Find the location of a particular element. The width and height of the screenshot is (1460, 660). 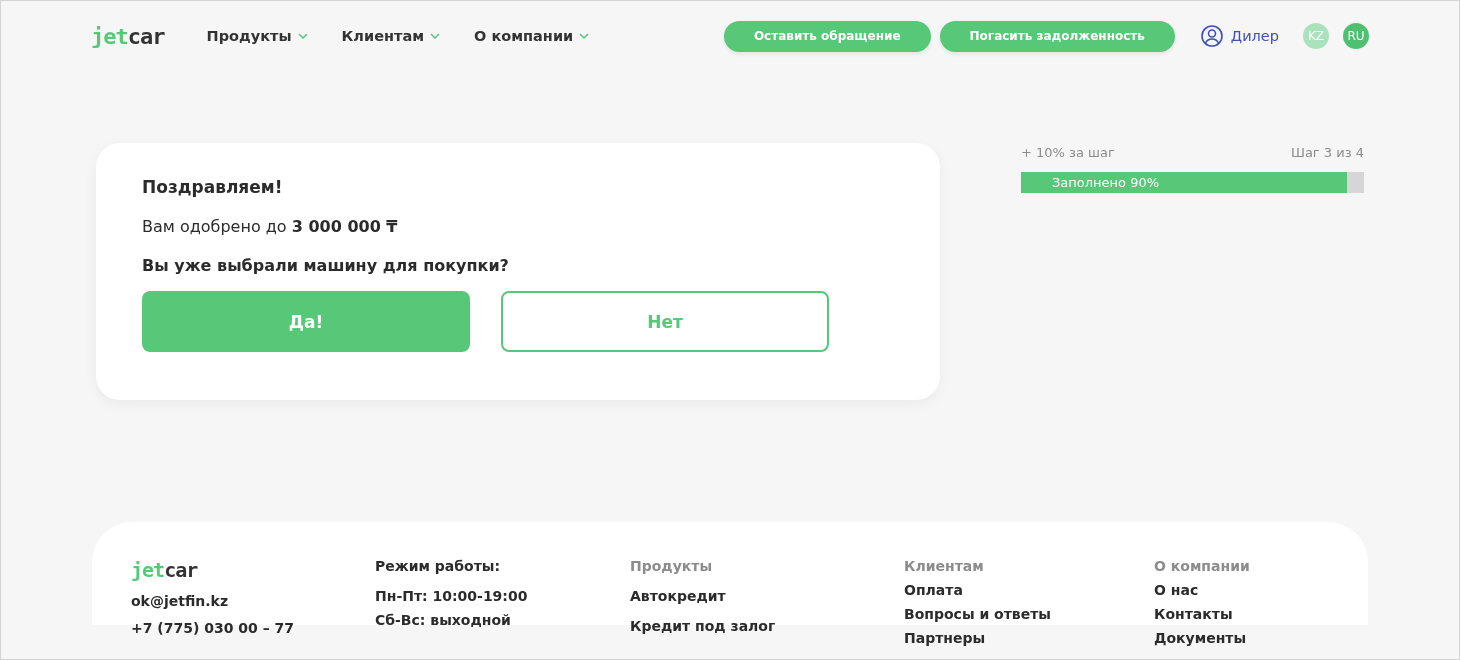

footer-link: Контакты is located at coordinates (1254, 614).